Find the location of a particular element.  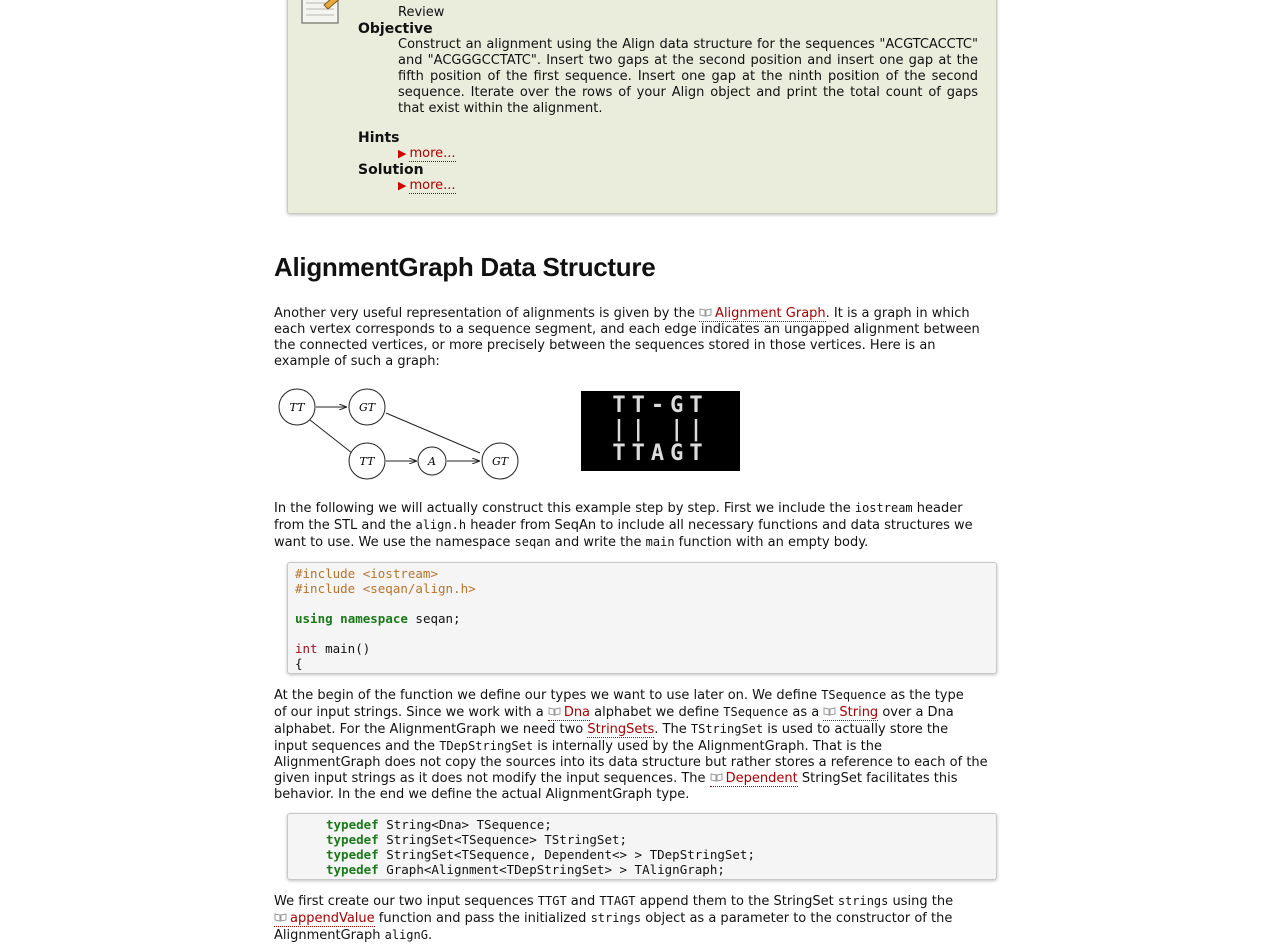

banner-row: || || is located at coordinates (660, 429).